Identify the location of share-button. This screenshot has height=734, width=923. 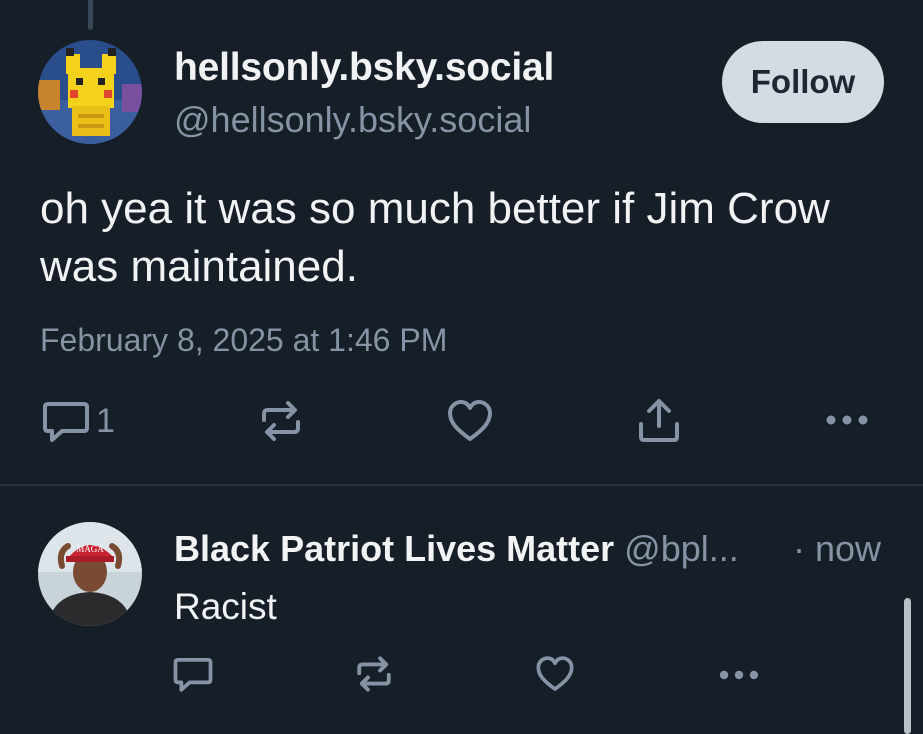
(659, 420).